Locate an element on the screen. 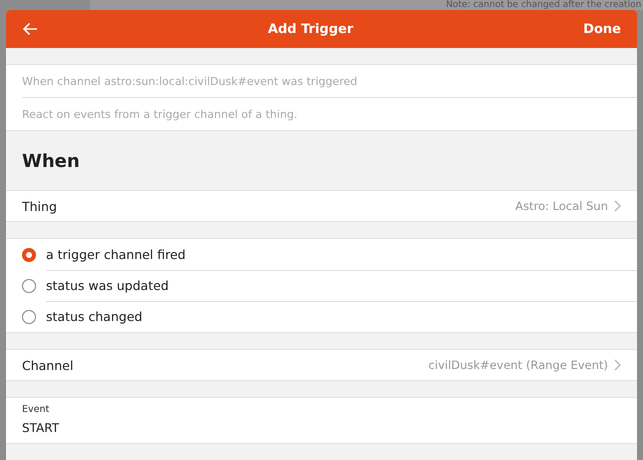  done-button: Done is located at coordinates (602, 29).